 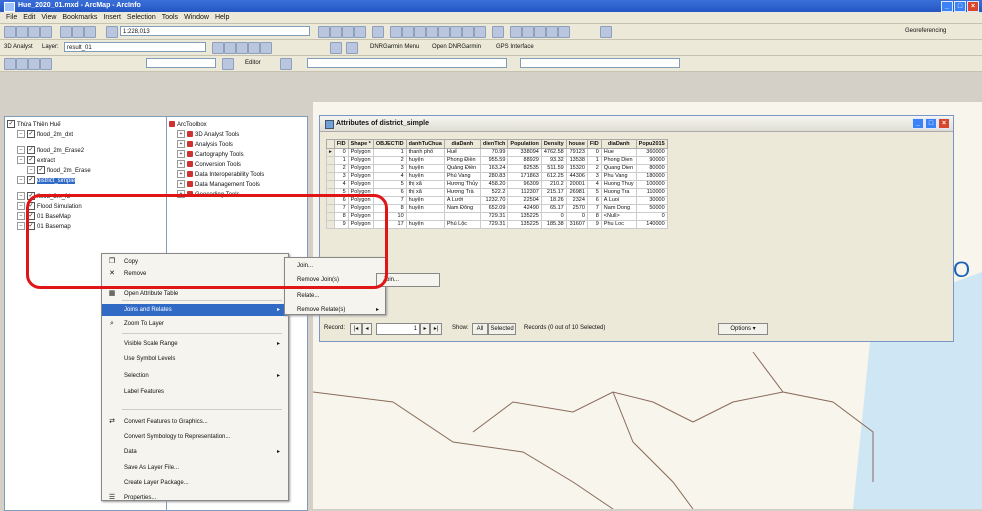 I want to click on table-cell: thanh phố, so click(x=425, y=152).